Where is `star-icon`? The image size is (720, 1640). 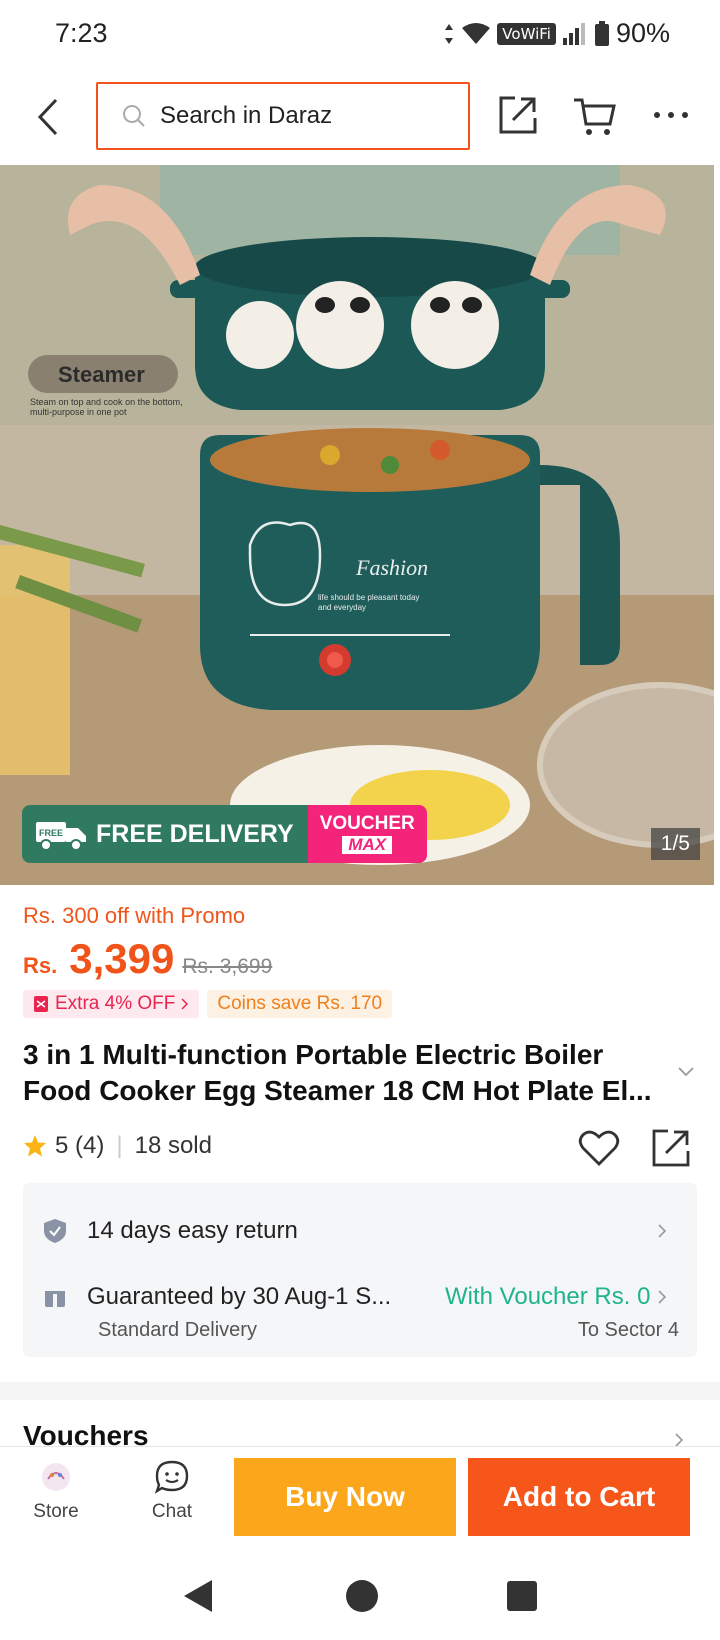
star-icon is located at coordinates (35, 1146).